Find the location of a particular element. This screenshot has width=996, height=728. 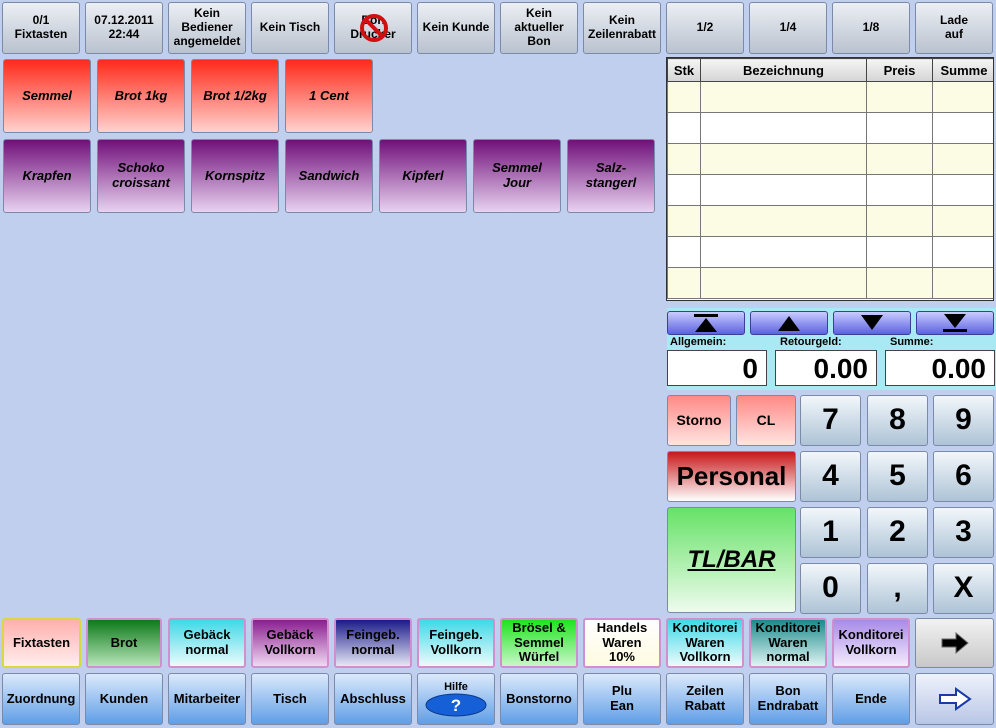

half-quantity-button: 1/2 is located at coordinates (705, 28).